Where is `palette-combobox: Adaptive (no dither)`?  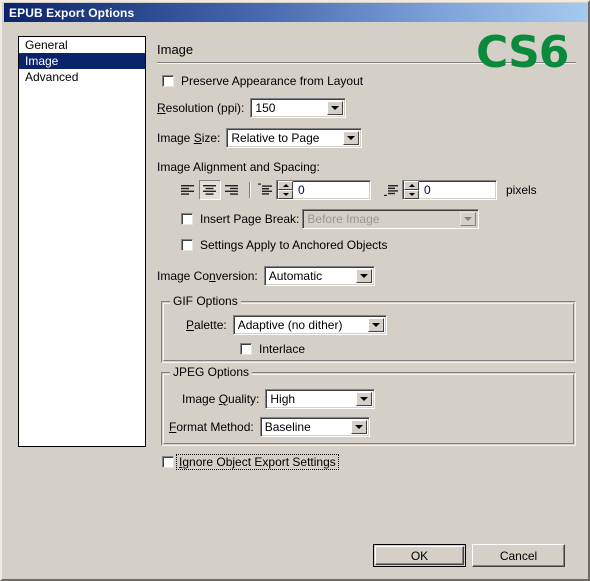
palette-combobox: Adaptive (no dither) is located at coordinates (309, 325).